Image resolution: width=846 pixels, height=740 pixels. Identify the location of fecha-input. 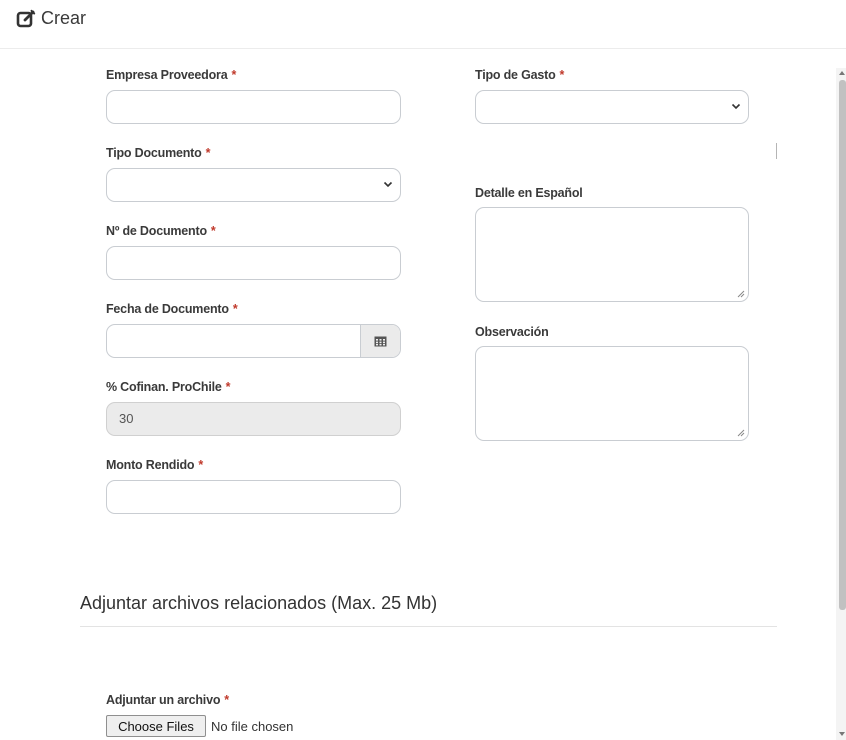
(253, 341).